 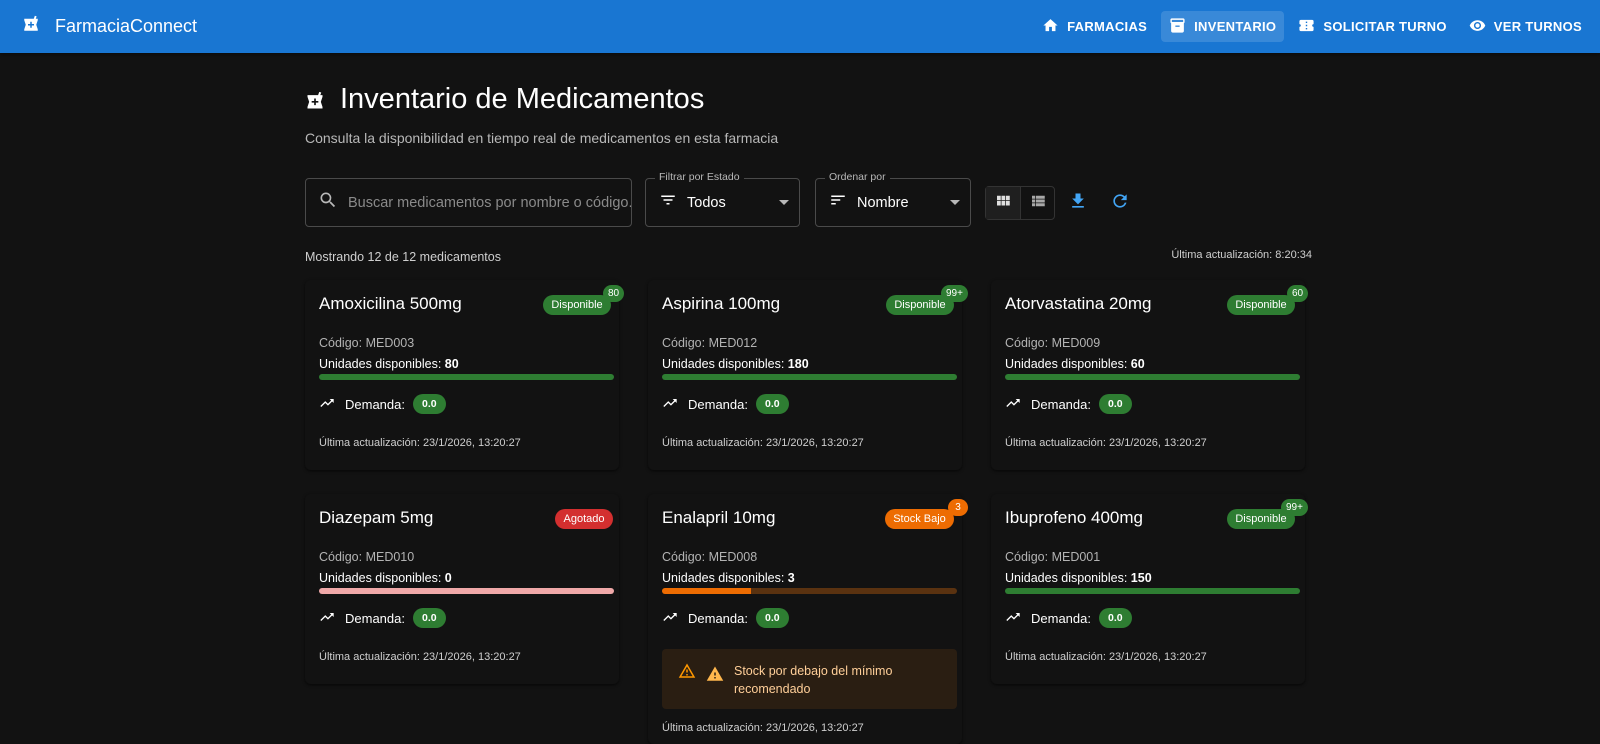 I want to click on download-button, so click(x=1078, y=203).